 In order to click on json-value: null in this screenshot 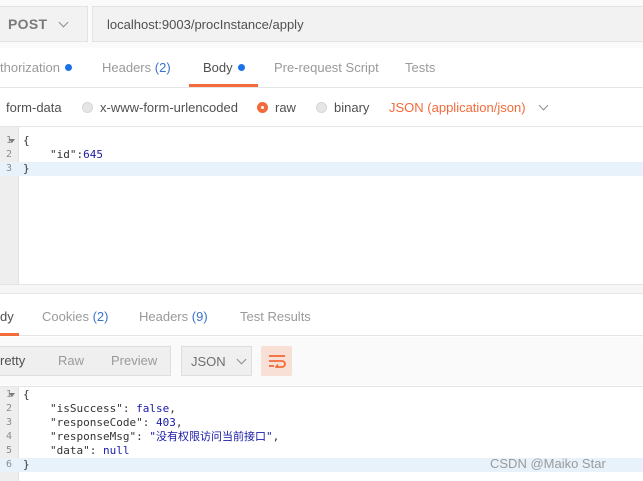, I will do `click(116, 450)`.